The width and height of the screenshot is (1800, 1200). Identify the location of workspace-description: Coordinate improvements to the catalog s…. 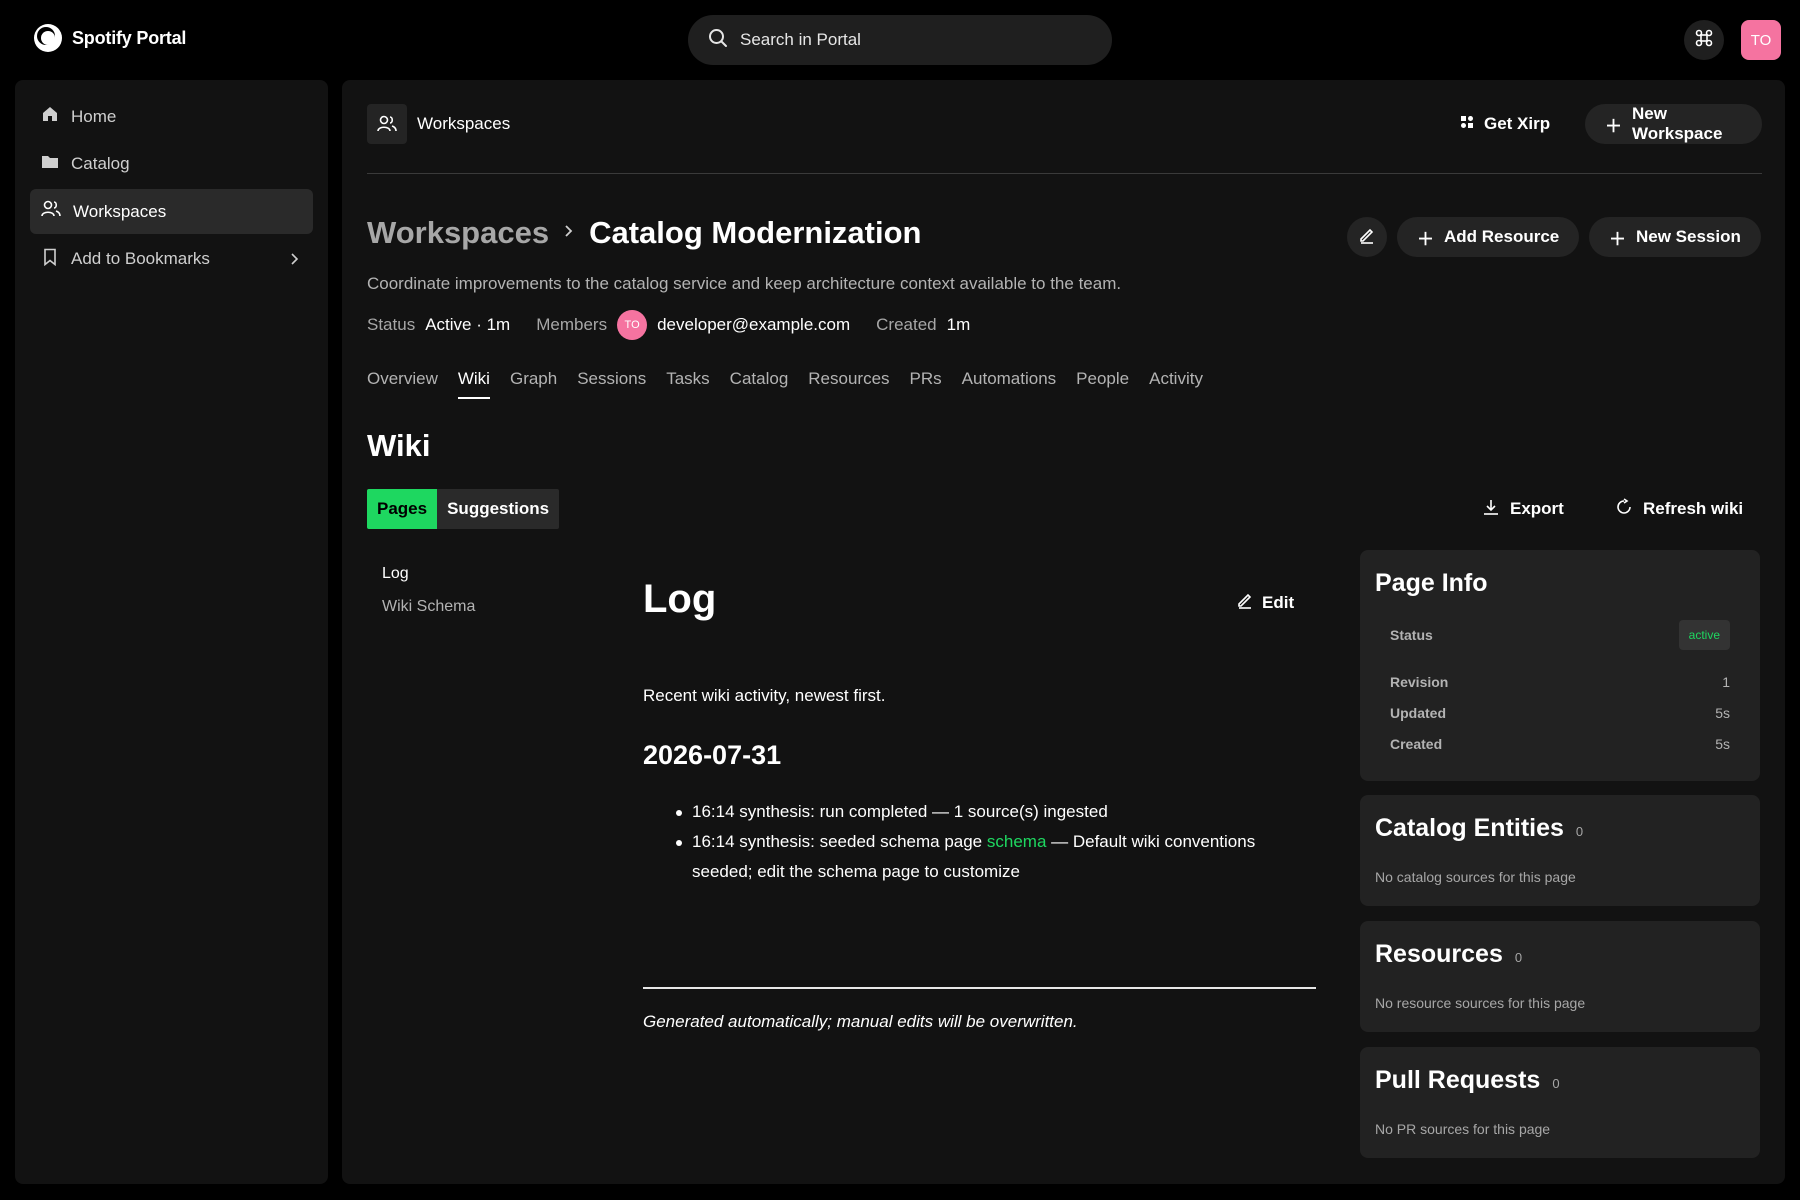
(744, 283).